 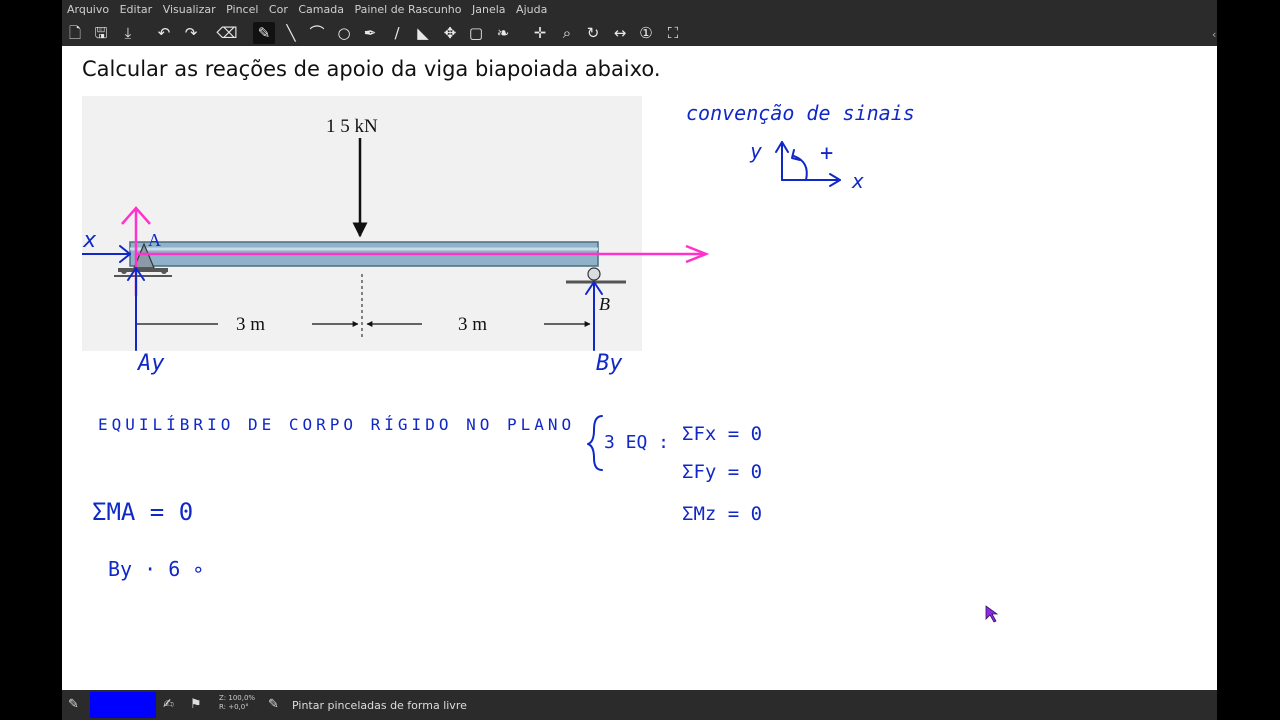 I want to click on current-color-swatch, so click(x=123, y=705).